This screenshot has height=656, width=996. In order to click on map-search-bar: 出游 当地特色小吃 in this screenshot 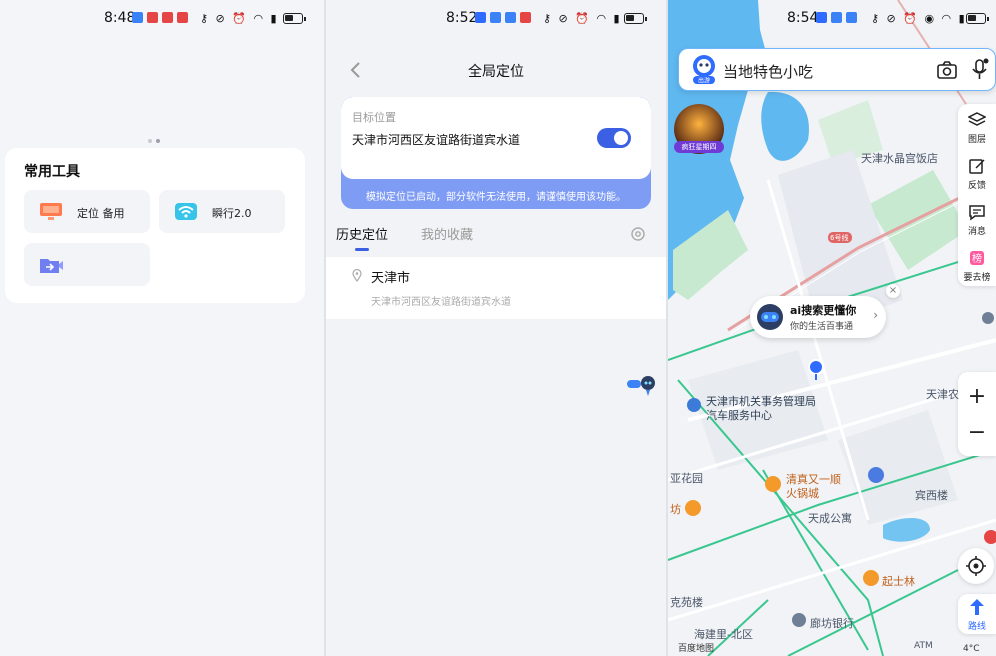, I will do `click(837, 69)`.